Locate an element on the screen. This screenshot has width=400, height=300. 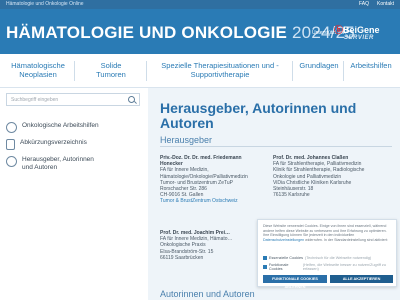
nav-label: Solide is located at coordinates (111, 65).